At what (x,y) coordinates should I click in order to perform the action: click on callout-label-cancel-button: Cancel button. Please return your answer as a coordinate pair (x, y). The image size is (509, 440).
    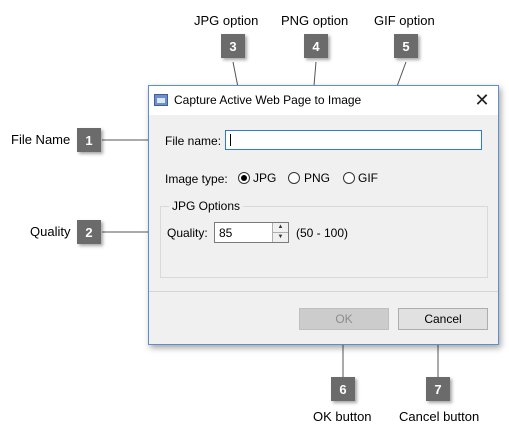
    Looking at the image, I should click on (439, 416).